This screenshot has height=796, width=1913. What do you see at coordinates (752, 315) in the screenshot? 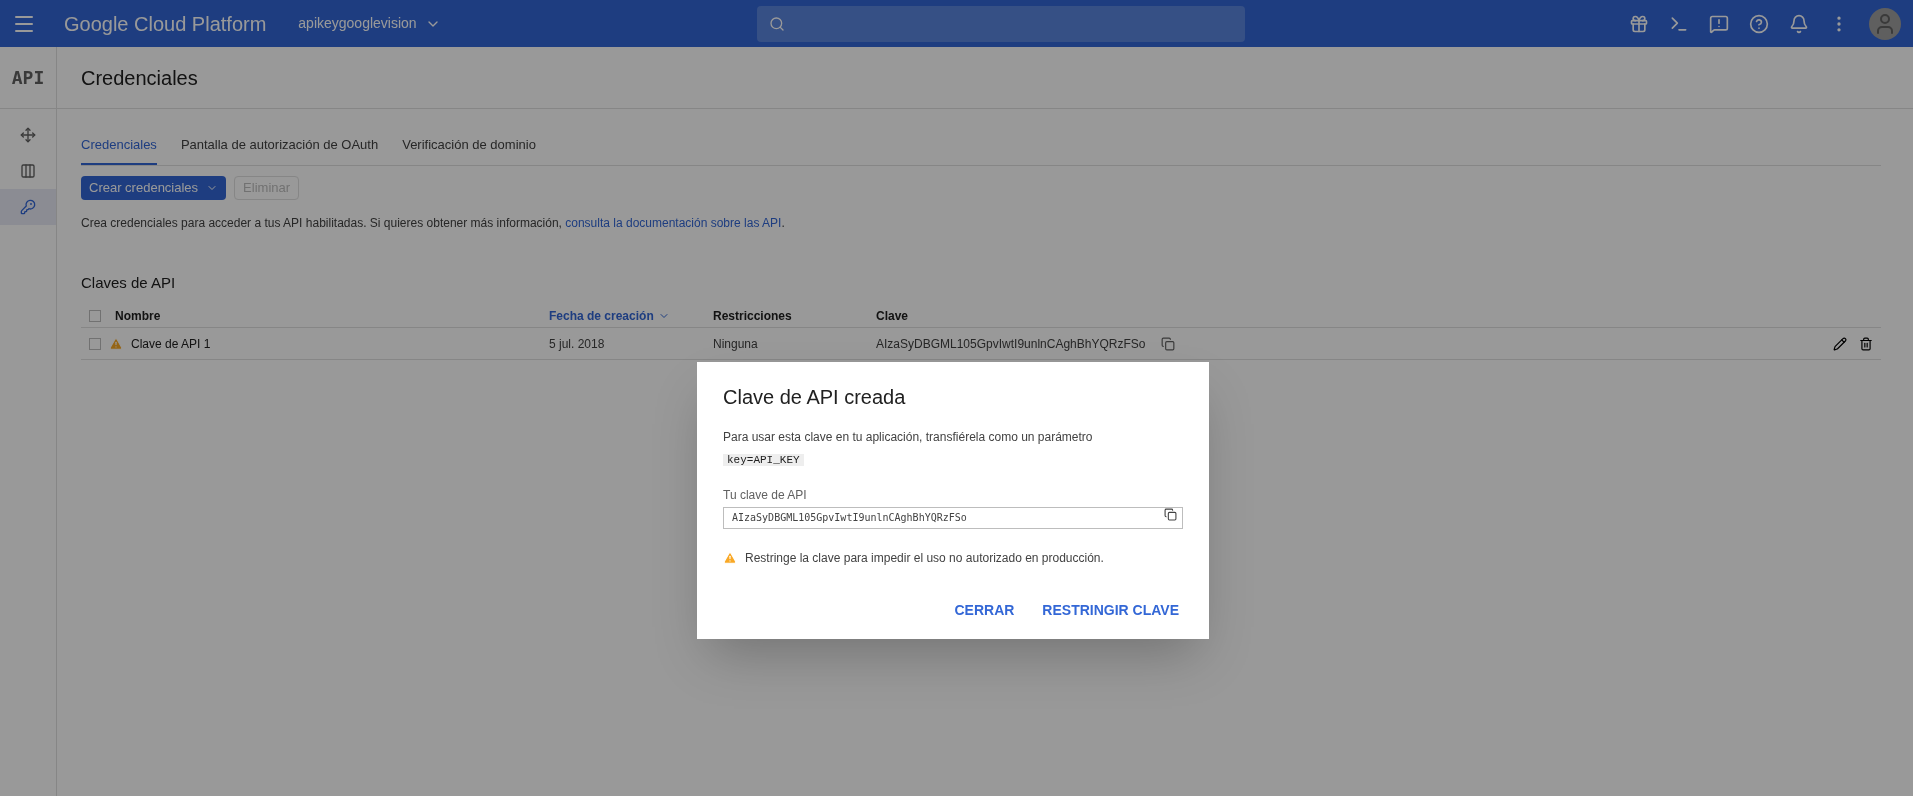
I see `column-header: Restricciones` at bounding box center [752, 315].